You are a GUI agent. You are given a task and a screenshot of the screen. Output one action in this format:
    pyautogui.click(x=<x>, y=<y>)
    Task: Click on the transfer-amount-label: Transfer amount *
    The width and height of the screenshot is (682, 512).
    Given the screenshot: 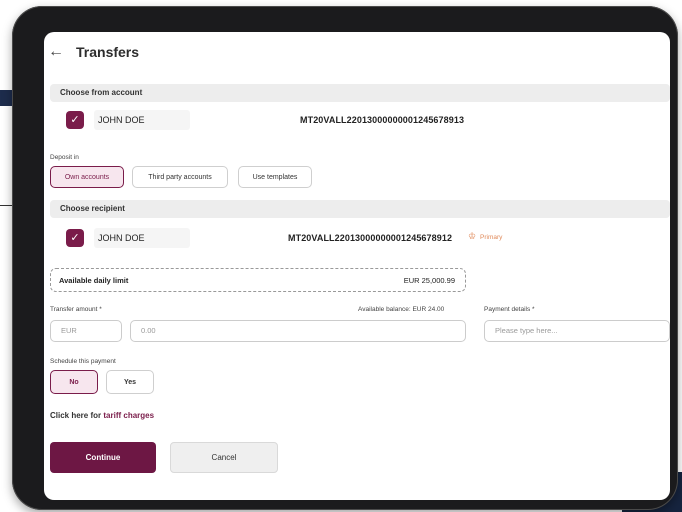 What is the action you would take?
    pyautogui.click(x=76, y=309)
    